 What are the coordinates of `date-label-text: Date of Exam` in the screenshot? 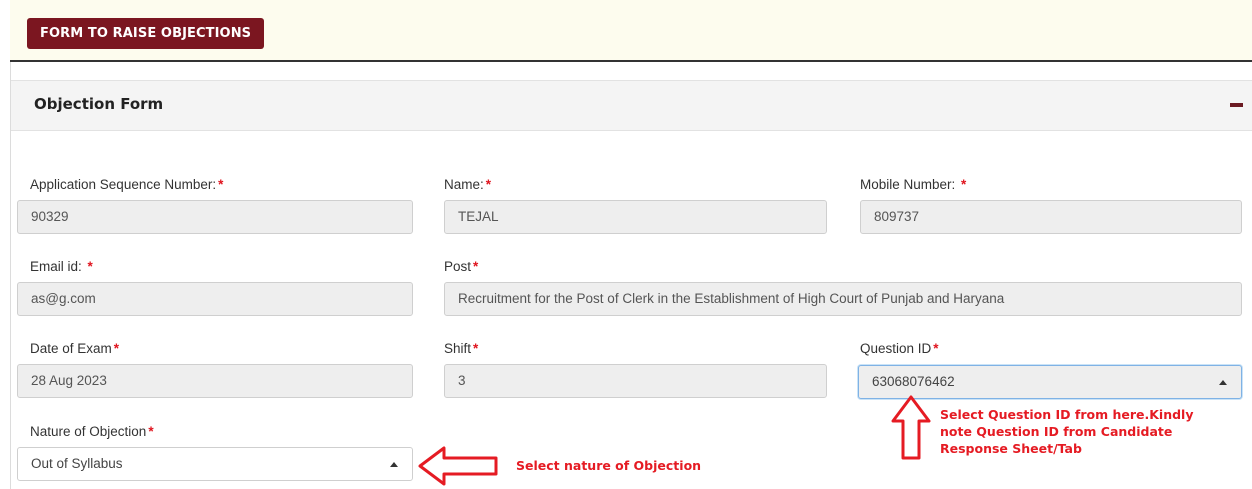 It's located at (71, 348).